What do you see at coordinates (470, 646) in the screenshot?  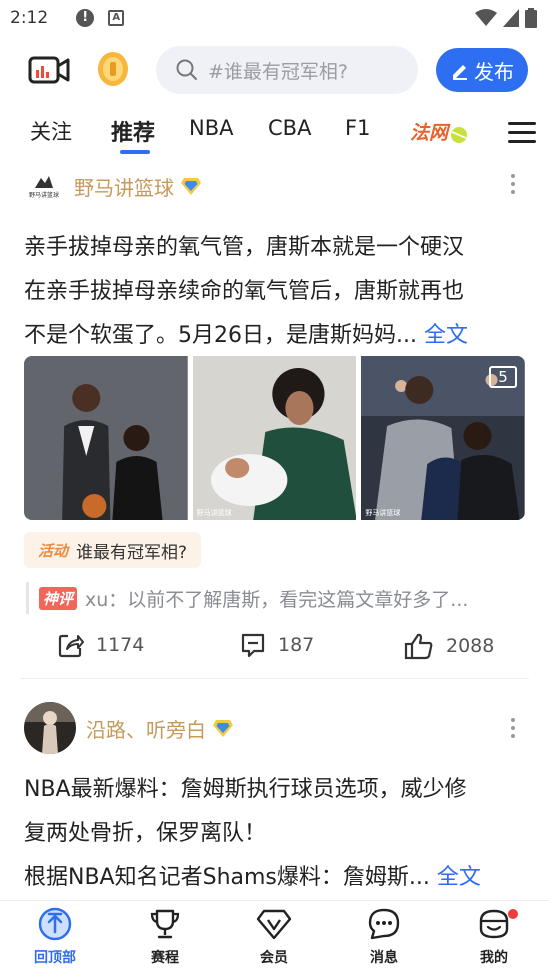 I see `like-count: 2088` at bounding box center [470, 646].